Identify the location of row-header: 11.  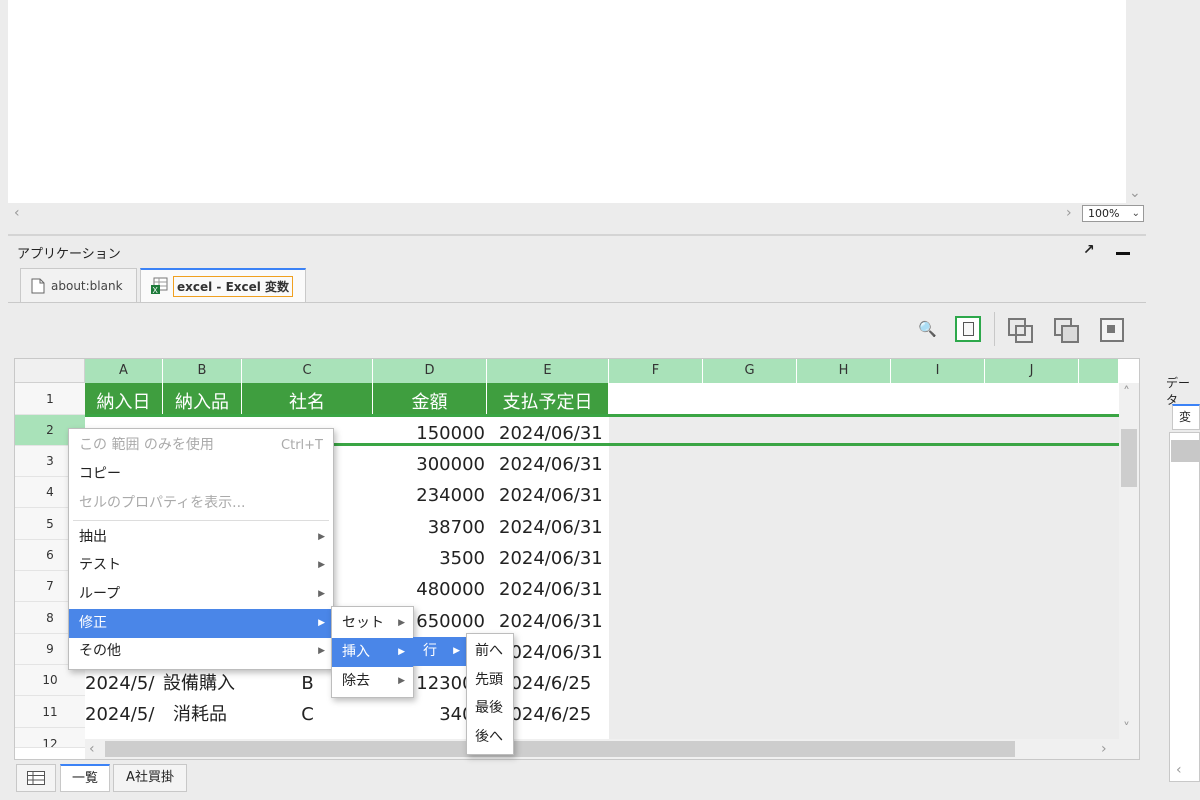
(50, 712).